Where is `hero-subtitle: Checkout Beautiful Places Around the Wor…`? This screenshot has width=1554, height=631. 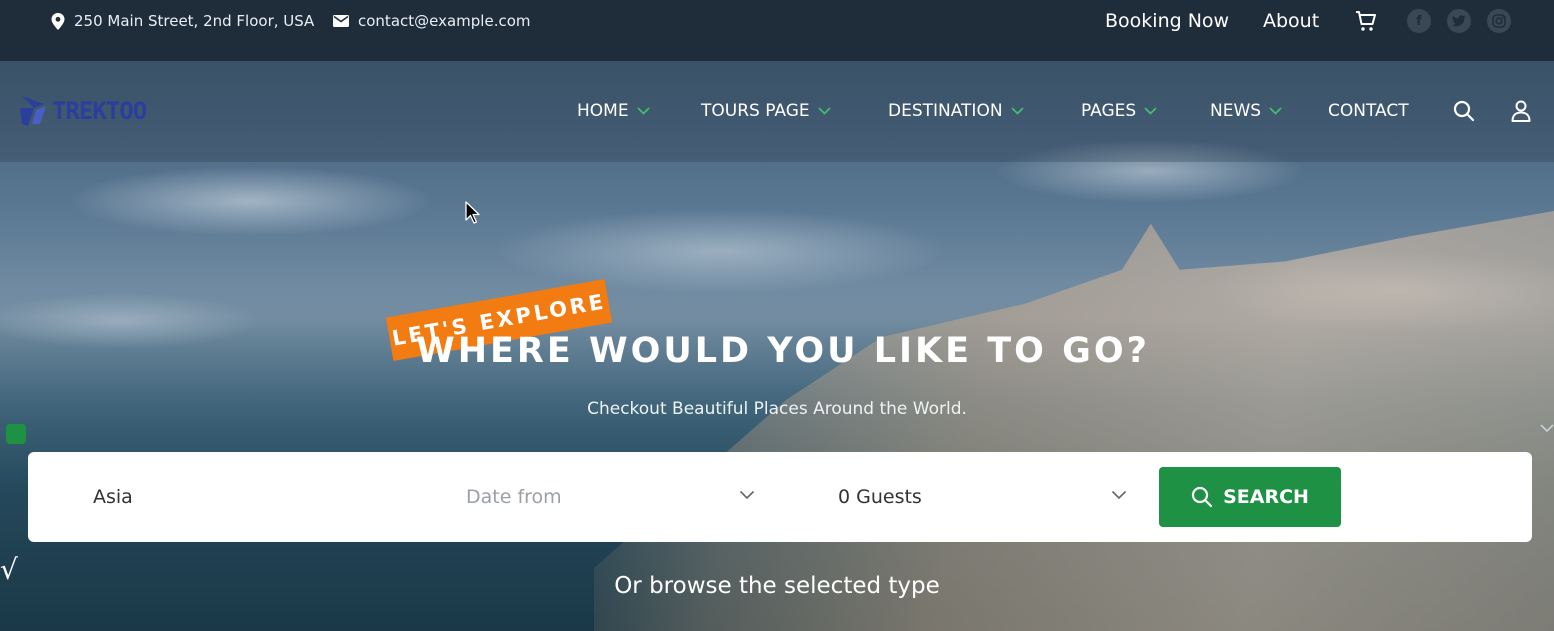 hero-subtitle: Checkout Beautiful Places Around the Wor… is located at coordinates (777, 409).